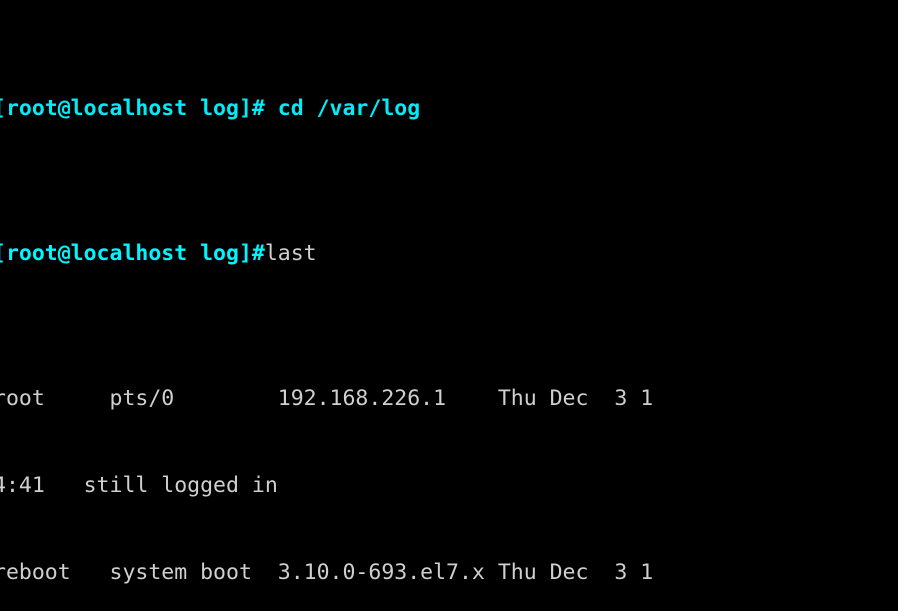 The height and width of the screenshot is (611, 898). Describe the element at coordinates (132, 253) in the screenshot. I see `shell-prompt: [root@localhost log]#` at that location.